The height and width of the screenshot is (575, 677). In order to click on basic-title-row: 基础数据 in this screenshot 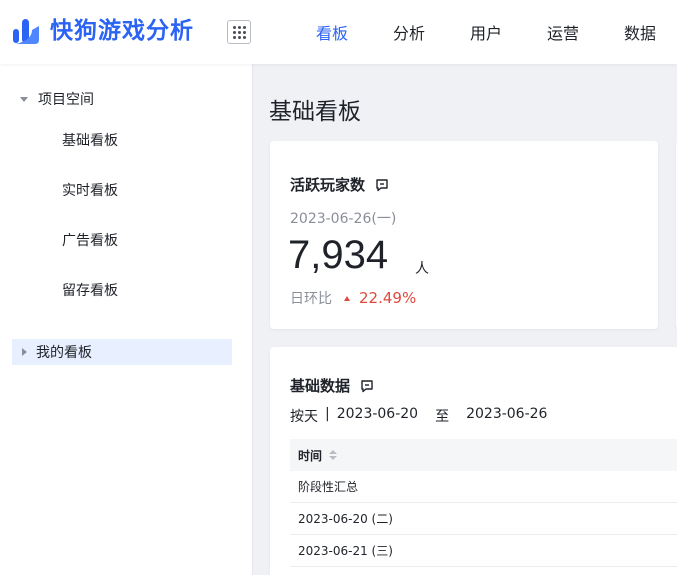, I will do `click(332, 385)`.